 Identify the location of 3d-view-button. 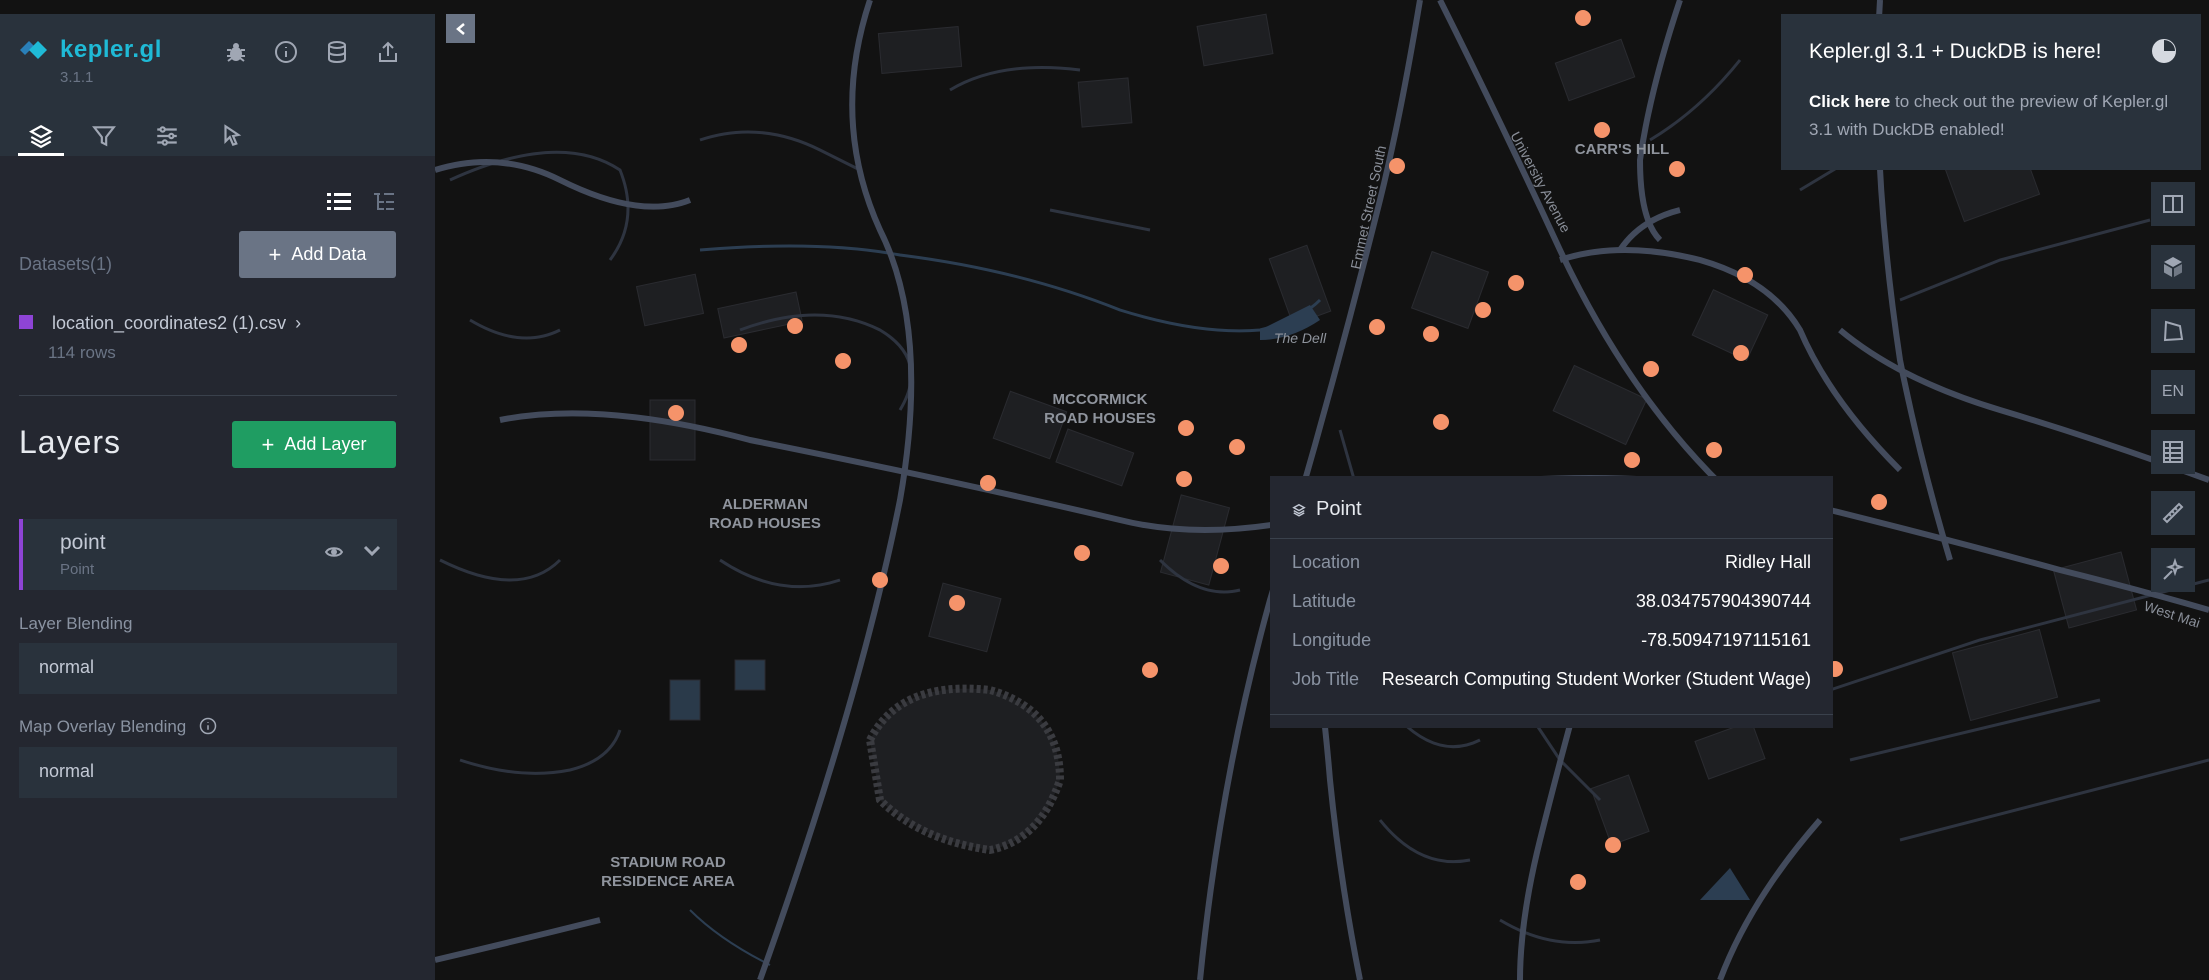
(2173, 267).